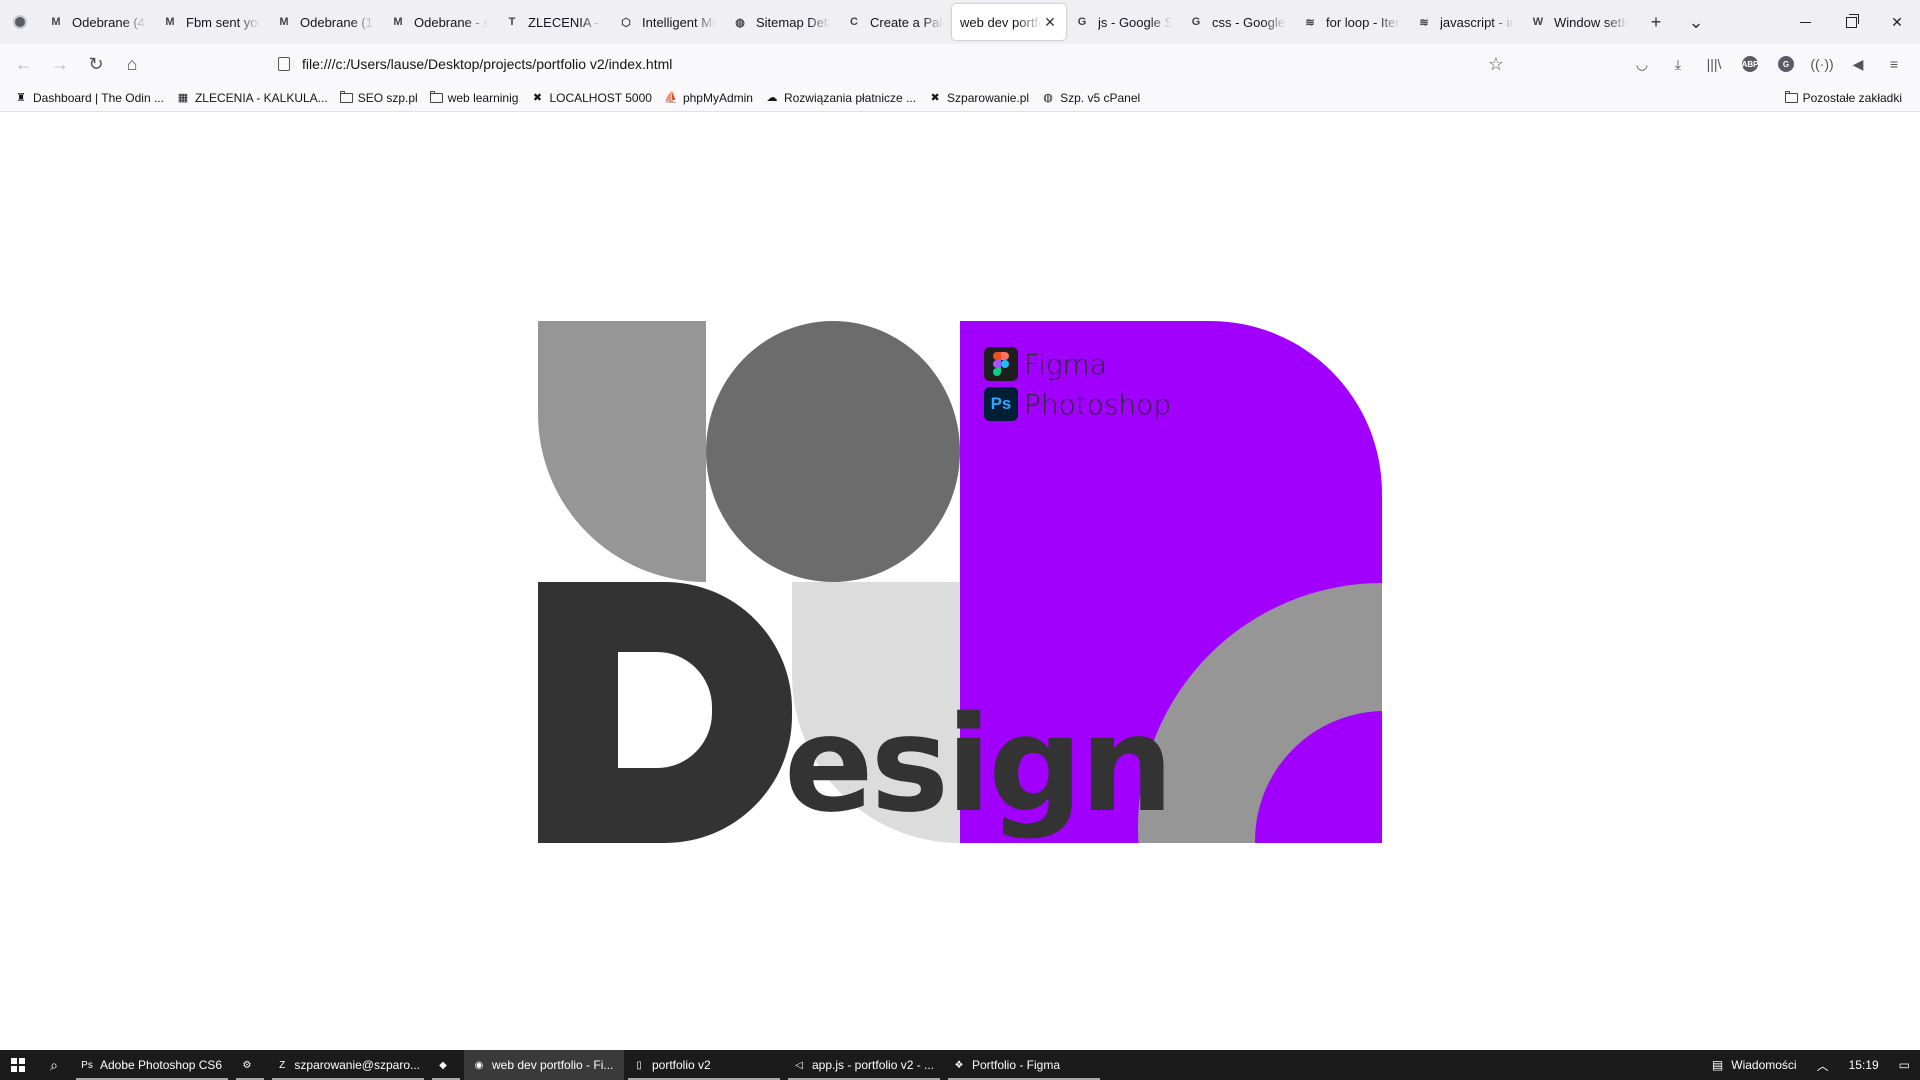  I want to click on tab: M Odebrane (4), so click(97, 22).